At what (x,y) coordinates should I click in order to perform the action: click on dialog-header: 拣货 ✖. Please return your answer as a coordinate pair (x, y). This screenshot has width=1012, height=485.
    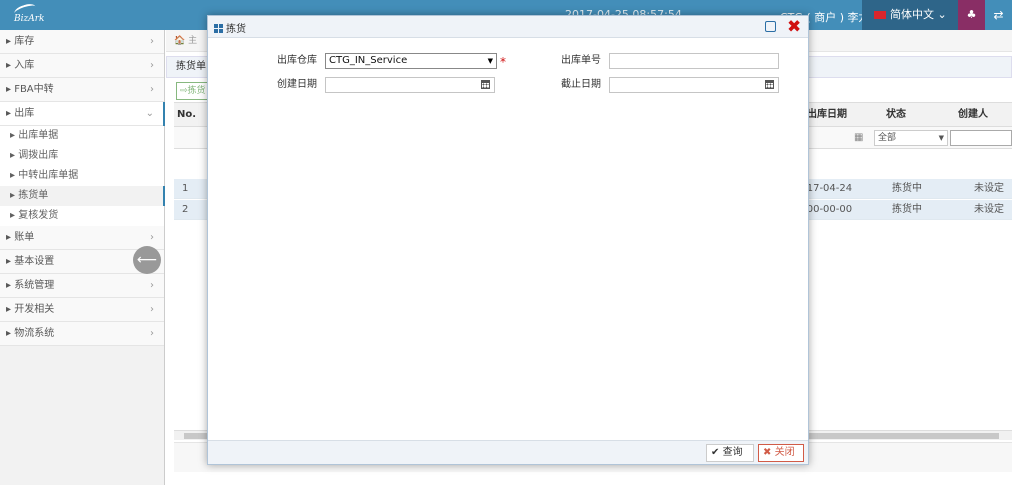
    Looking at the image, I should click on (508, 27).